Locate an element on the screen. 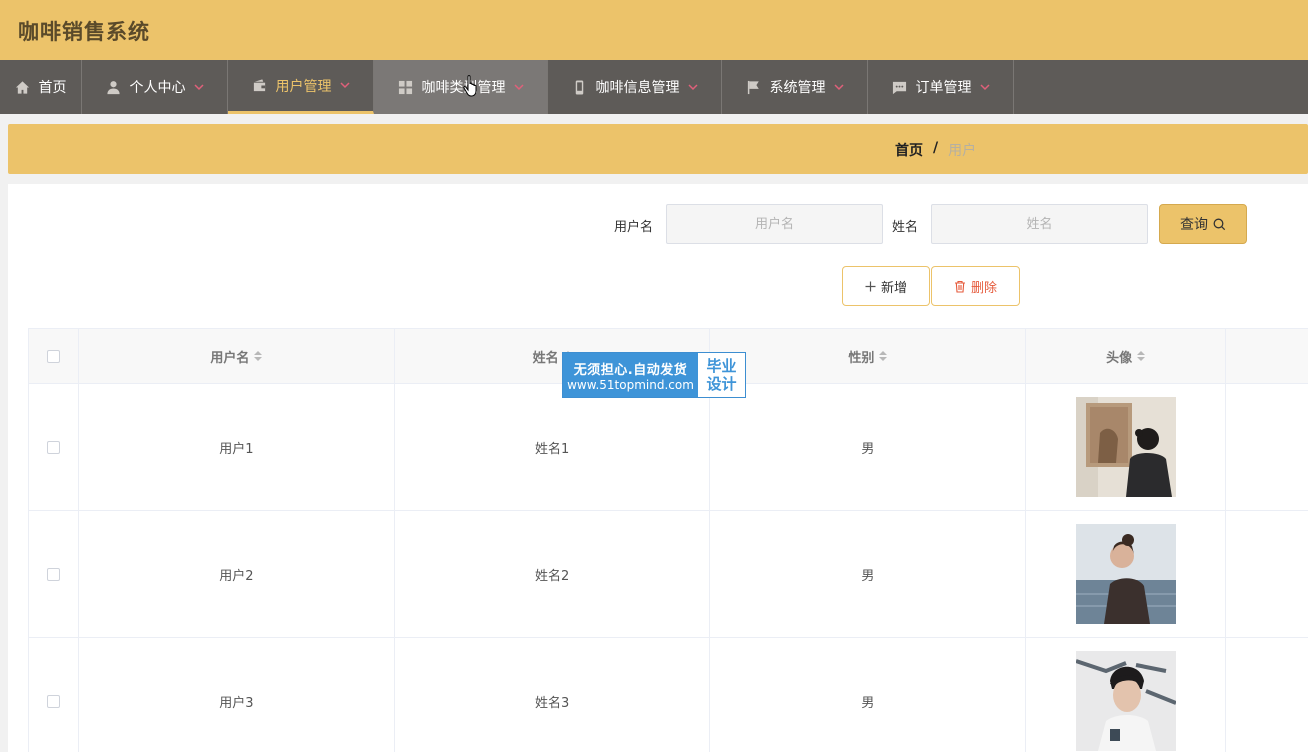  nav-item-coffee-info-management: 咖啡信息管理 is located at coordinates (635, 87).